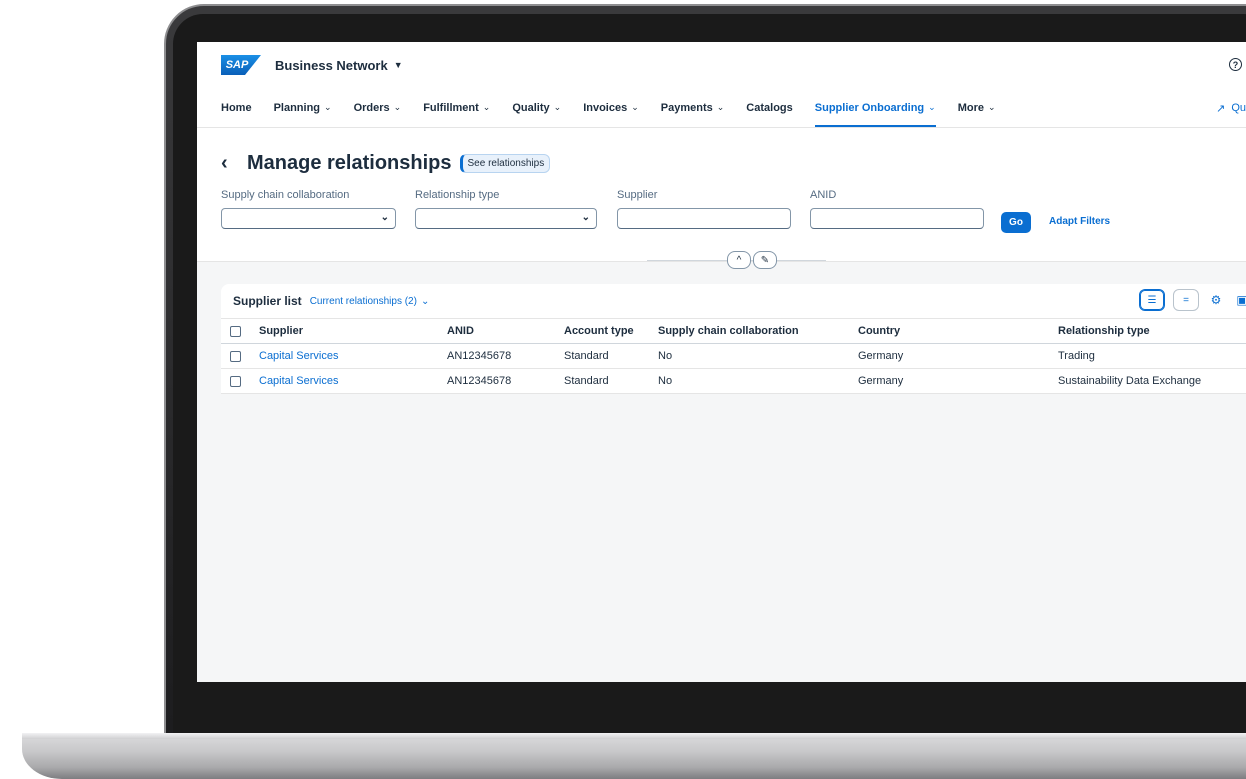 This screenshot has height=779, width=1246. What do you see at coordinates (637, 195) in the screenshot?
I see `filter-label: Supplier` at bounding box center [637, 195].